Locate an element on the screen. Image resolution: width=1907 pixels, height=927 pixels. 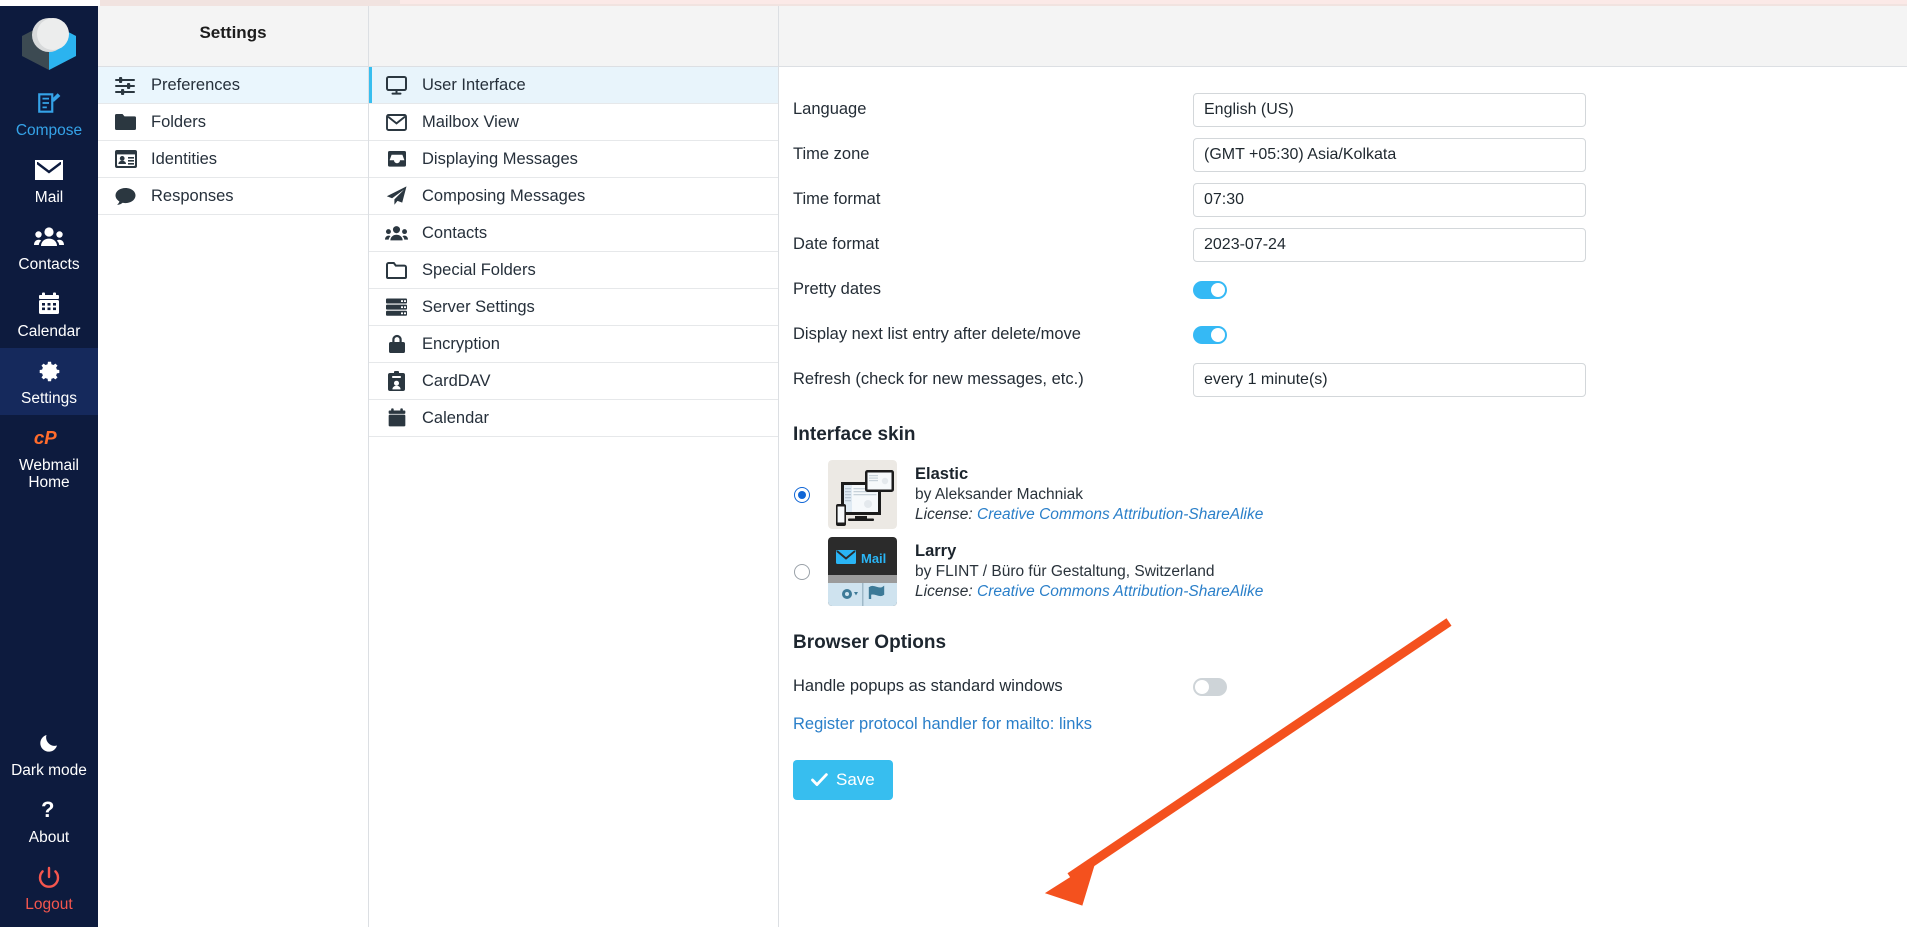
section-item-user-interface: User Interface is located at coordinates (573, 85).